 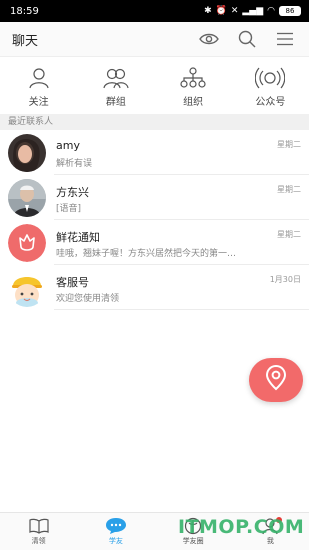 I want to click on broadcast-icon, so click(x=270, y=78).